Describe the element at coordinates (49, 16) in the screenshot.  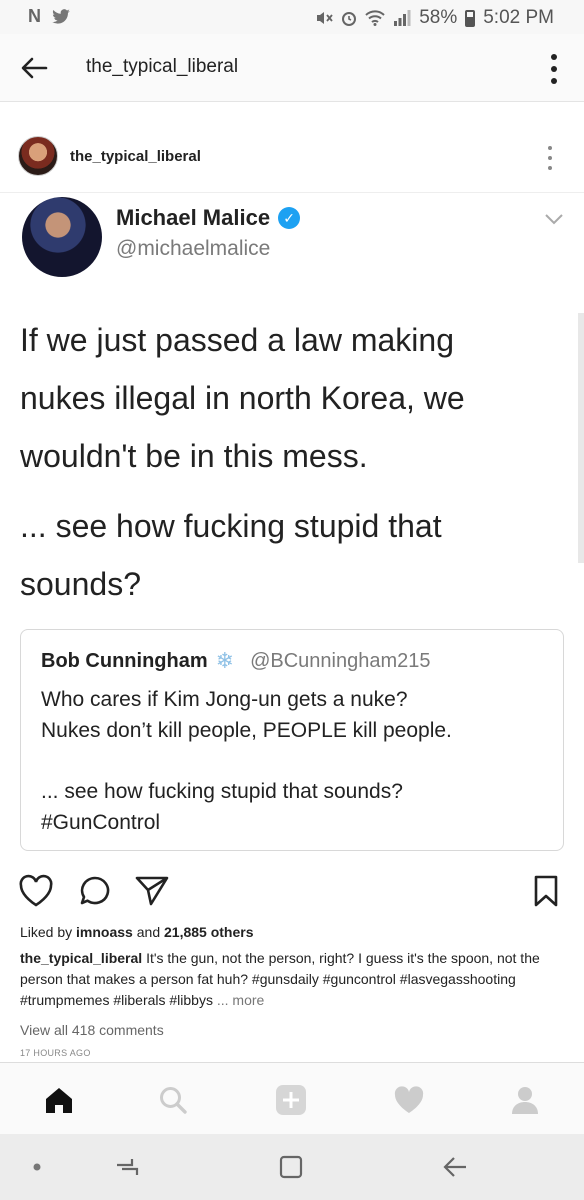
I see `status-left: N` at that location.